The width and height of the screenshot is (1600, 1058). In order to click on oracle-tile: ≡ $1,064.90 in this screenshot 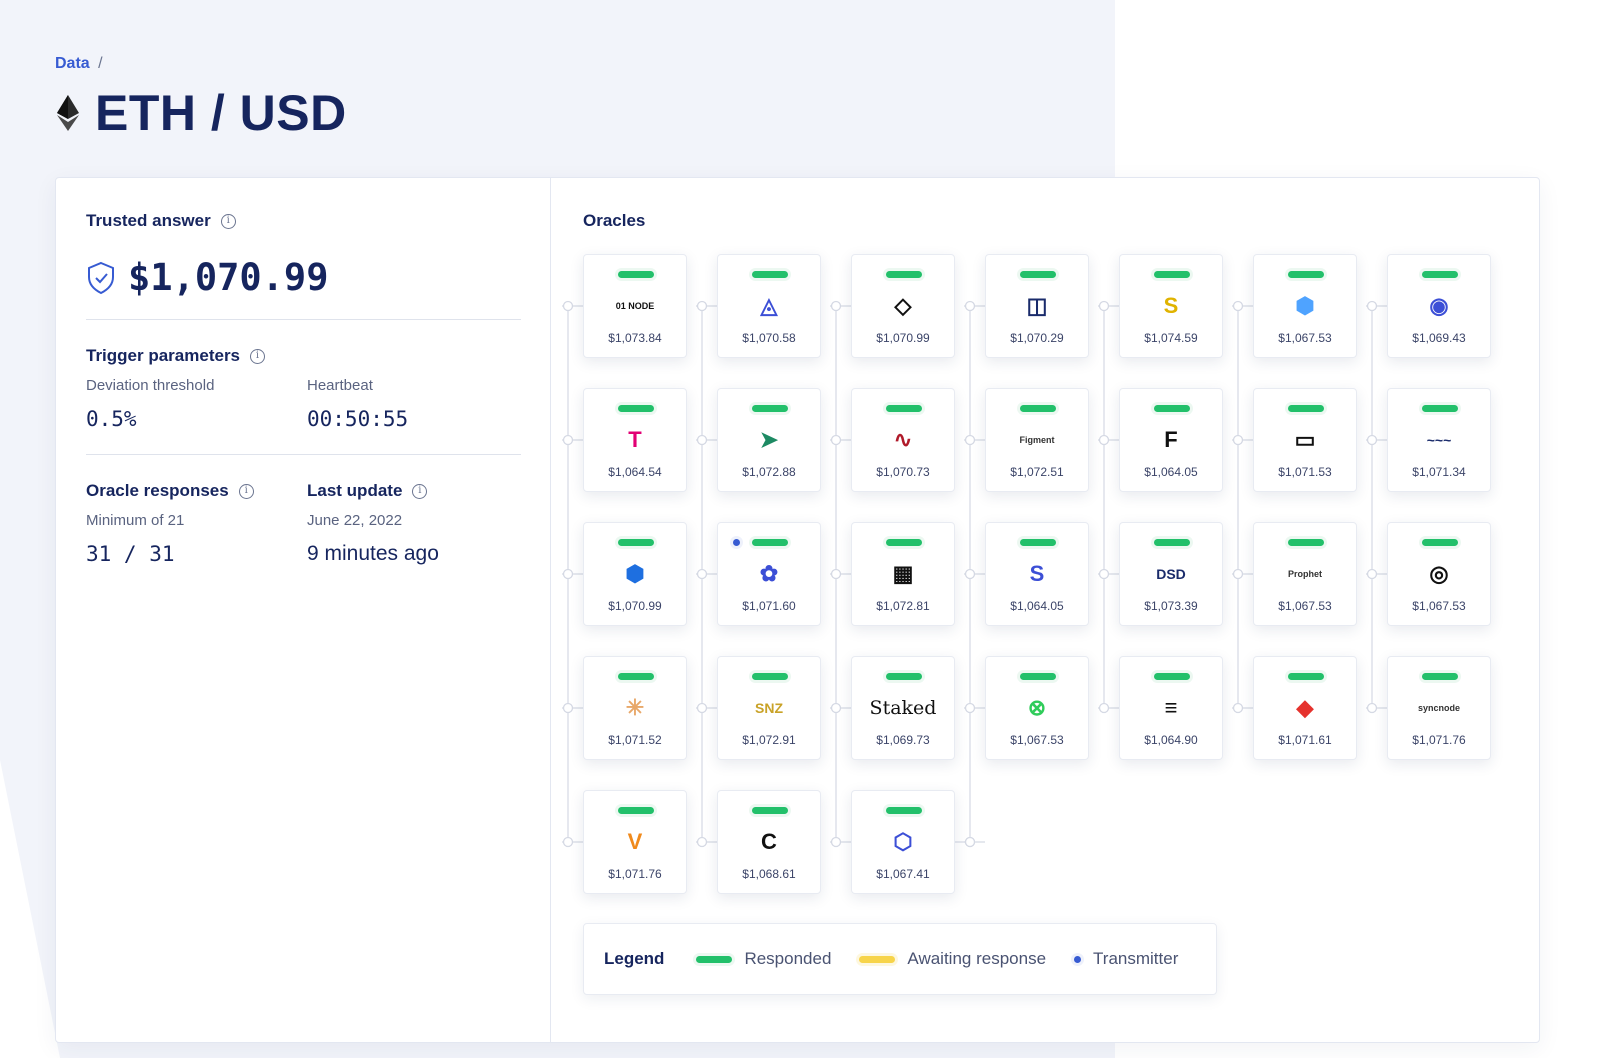, I will do `click(1171, 708)`.